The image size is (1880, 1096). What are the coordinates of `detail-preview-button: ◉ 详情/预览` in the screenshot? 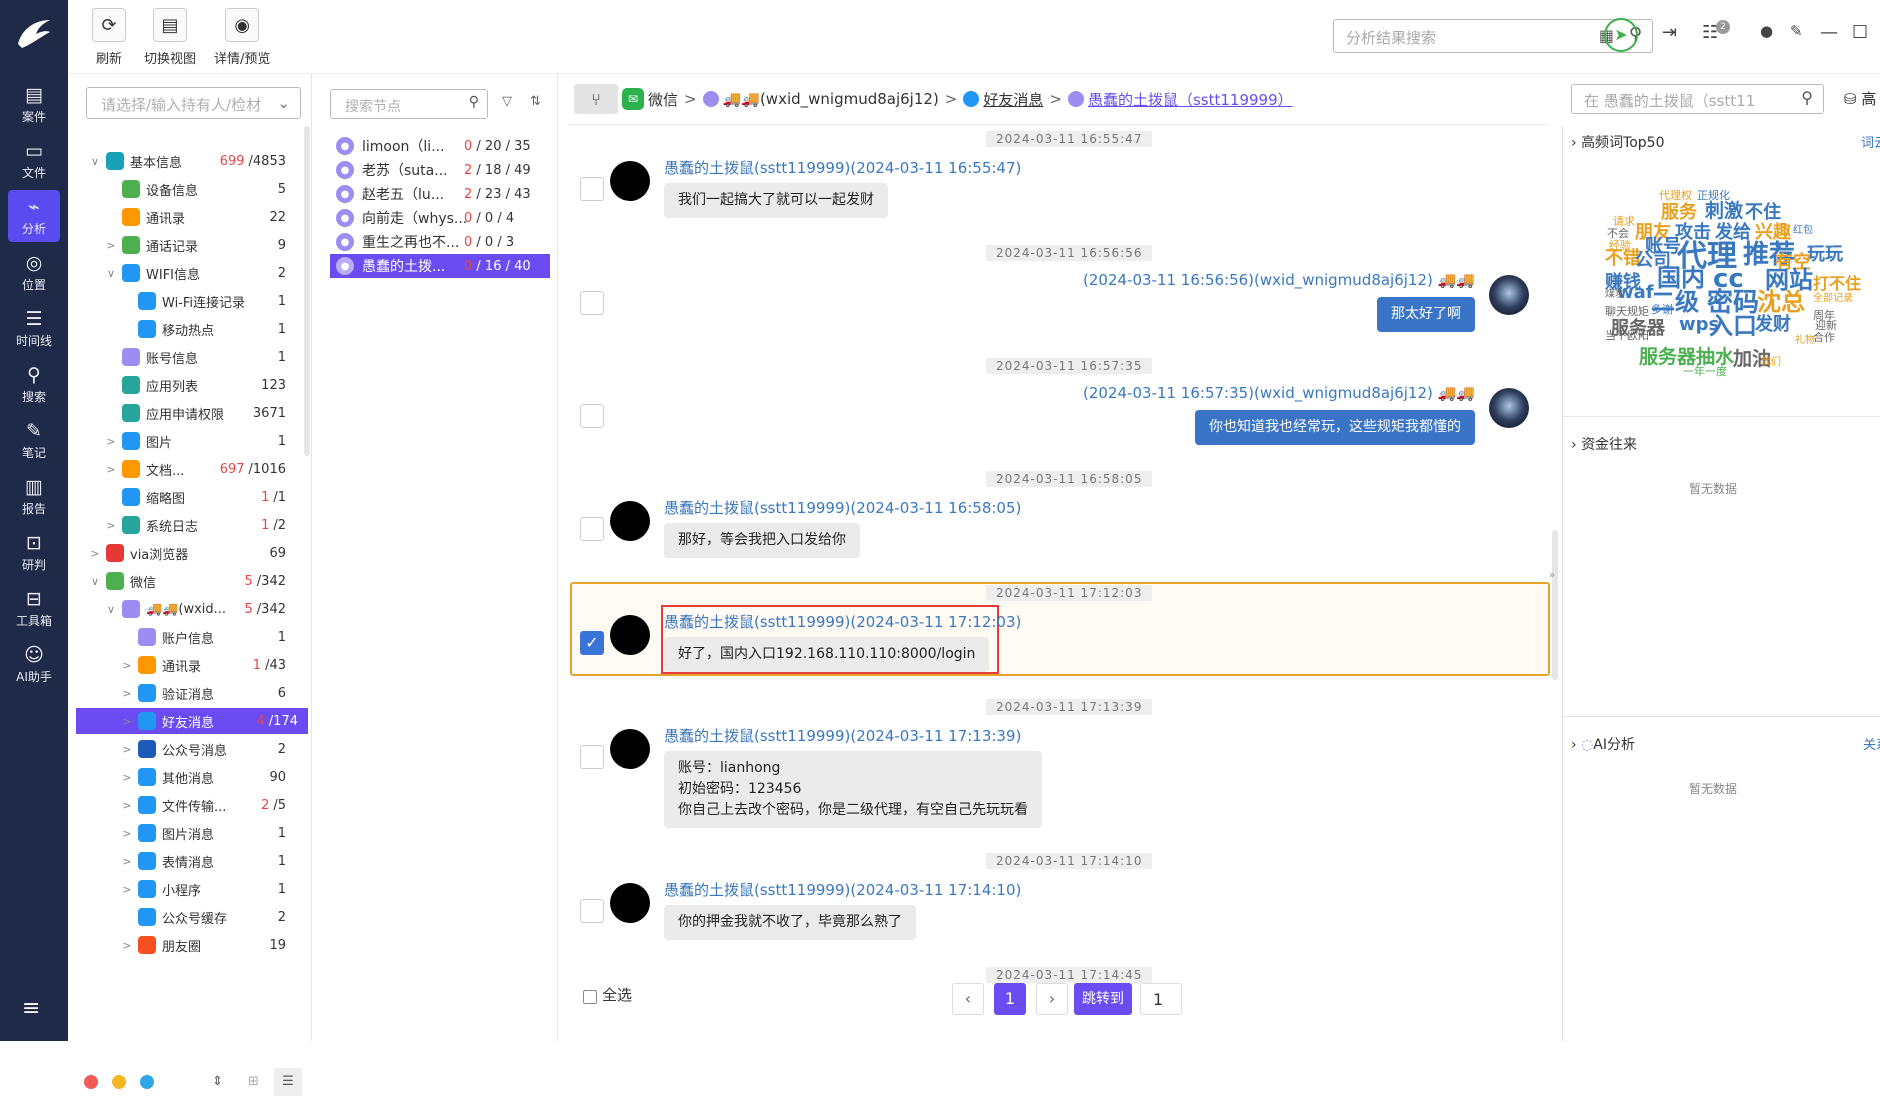 It's located at (242, 37).